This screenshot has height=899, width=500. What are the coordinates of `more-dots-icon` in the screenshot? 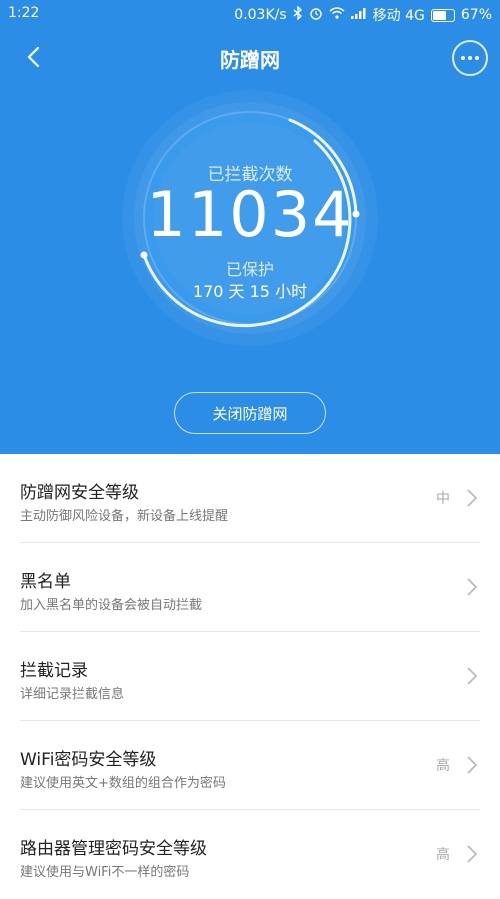 It's located at (470, 58).